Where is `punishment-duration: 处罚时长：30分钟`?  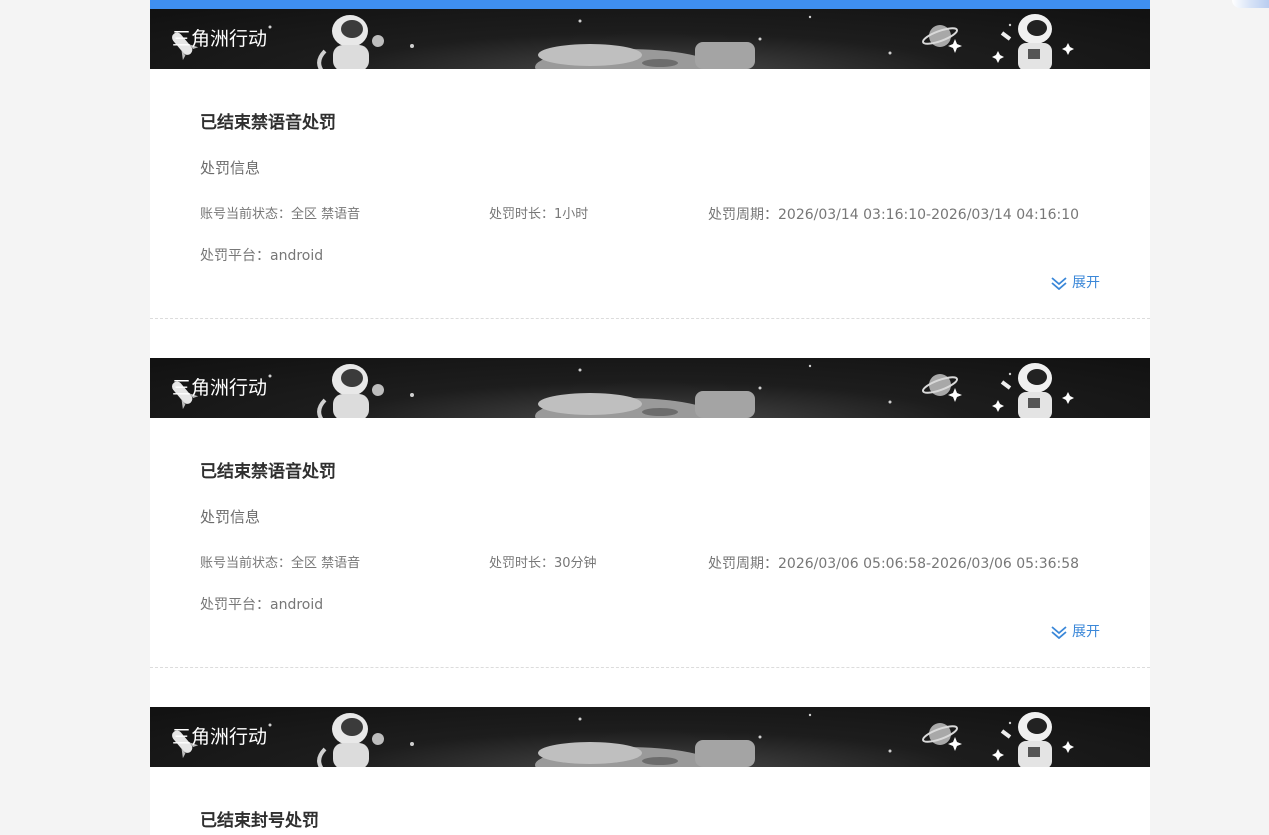 punishment-duration: 处罚时长：30分钟 is located at coordinates (543, 563).